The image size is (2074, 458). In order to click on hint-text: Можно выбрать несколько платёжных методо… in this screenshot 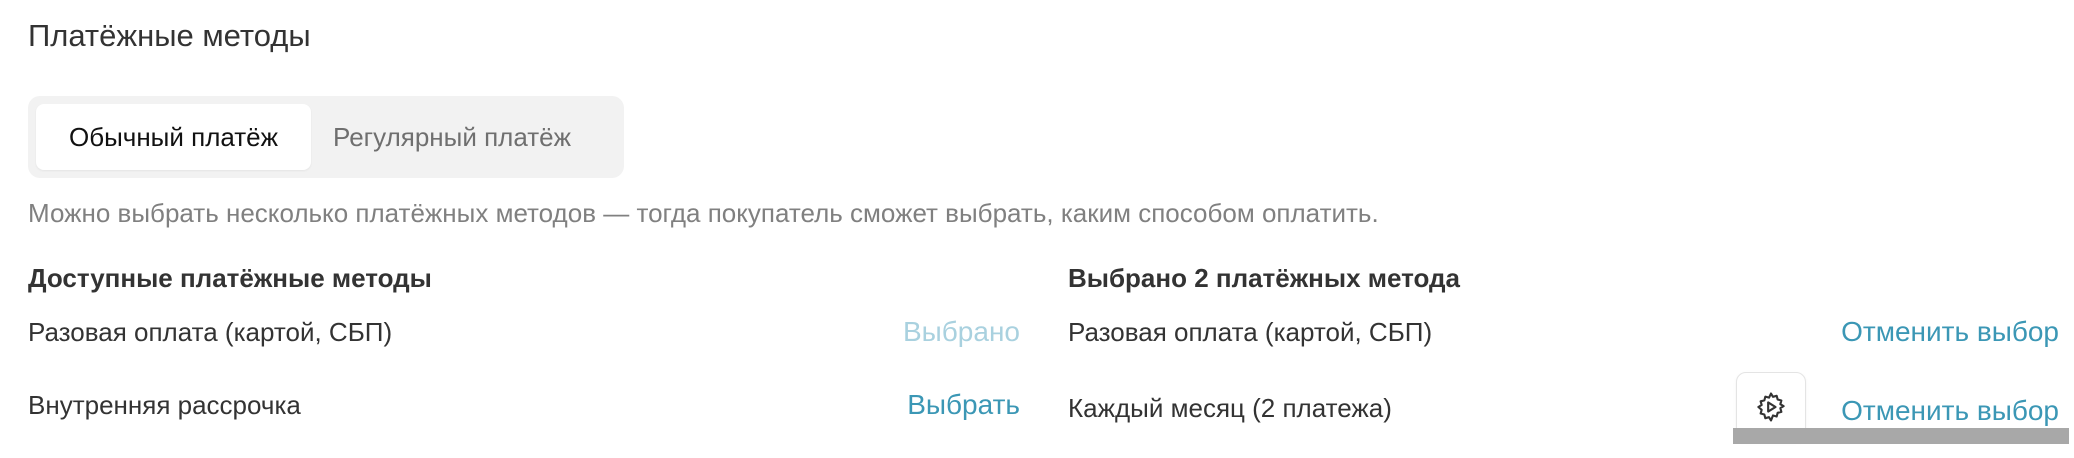, I will do `click(703, 213)`.